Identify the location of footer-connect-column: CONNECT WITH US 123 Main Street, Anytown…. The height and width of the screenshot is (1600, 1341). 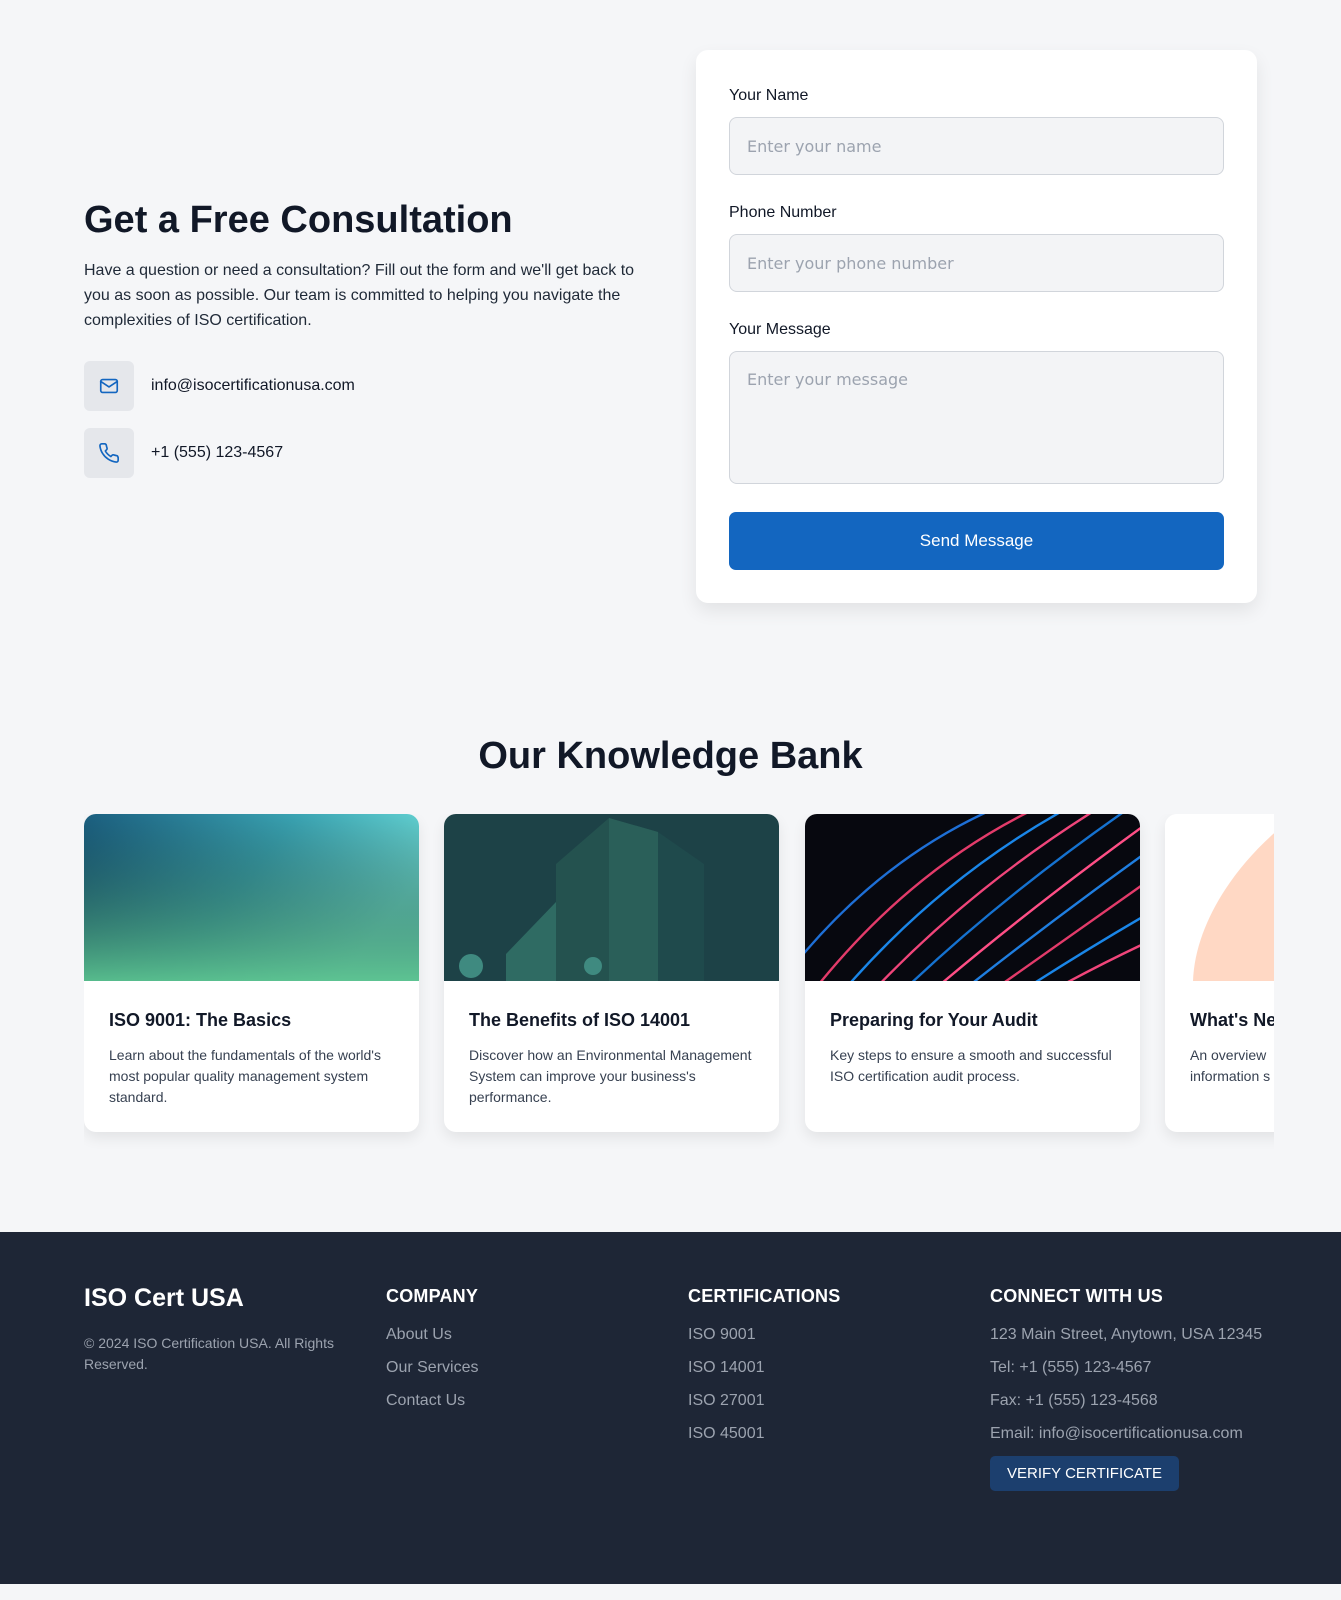
(1130, 1388).